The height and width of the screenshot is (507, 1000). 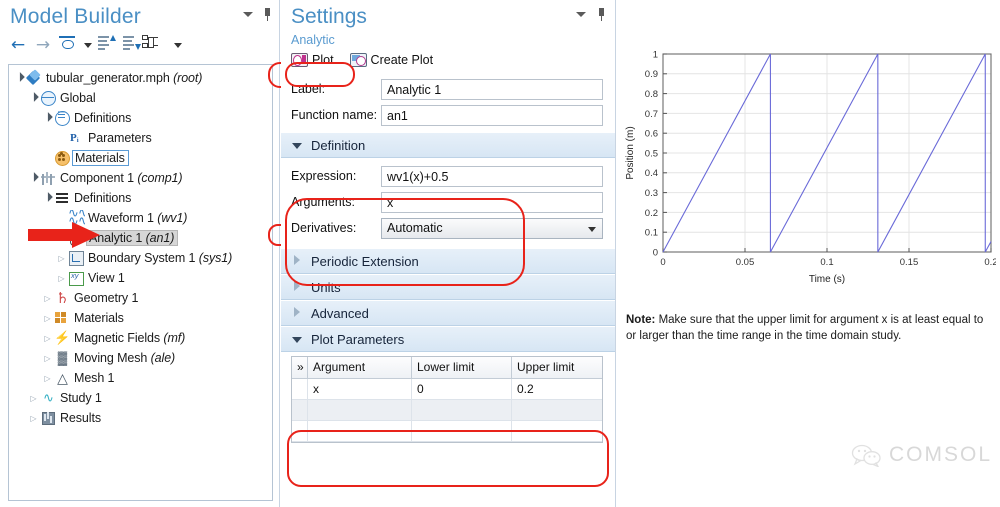 What do you see at coordinates (662, 262) in the screenshot?
I see `svg-text: 0` at bounding box center [662, 262].